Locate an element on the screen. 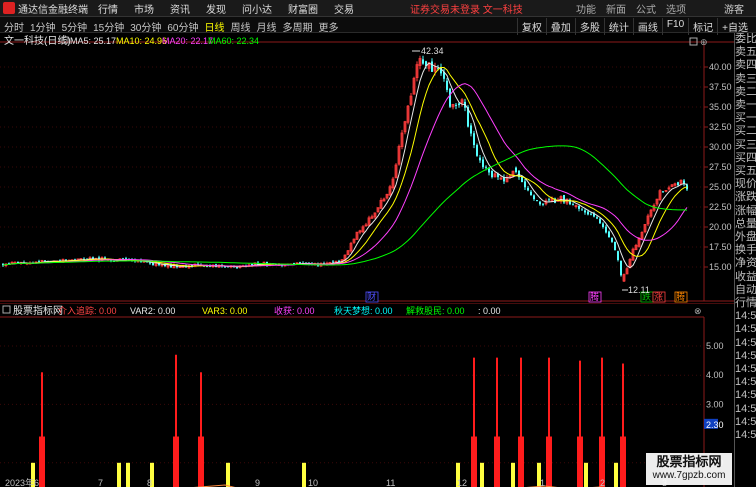 This screenshot has width=756, height=487. period-tab-0: 分时 is located at coordinates (14, 26).